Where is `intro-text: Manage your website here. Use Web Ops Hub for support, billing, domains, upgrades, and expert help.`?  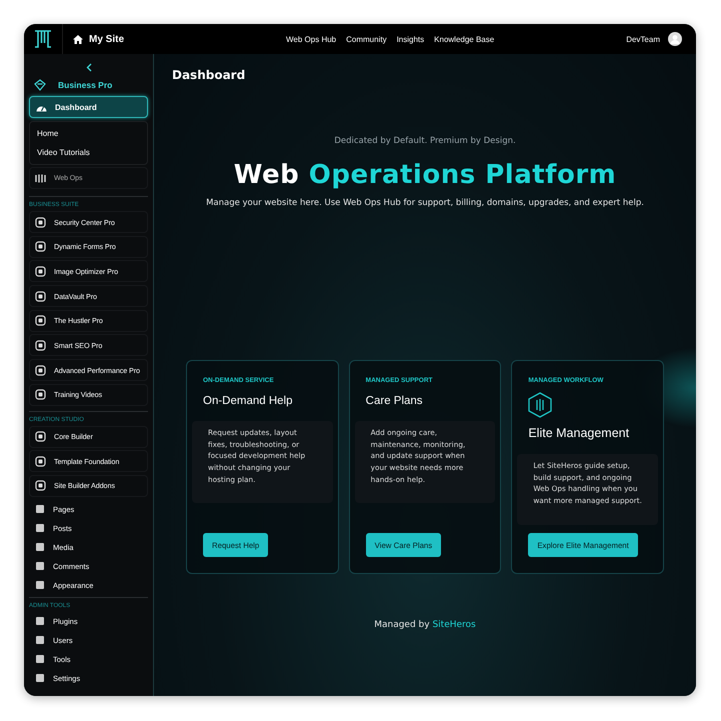 intro-text: Manage your website here. Use Web Ops Hub for support, billing, domains, upgrades, and expert help. is located at coordinates (425, 203).